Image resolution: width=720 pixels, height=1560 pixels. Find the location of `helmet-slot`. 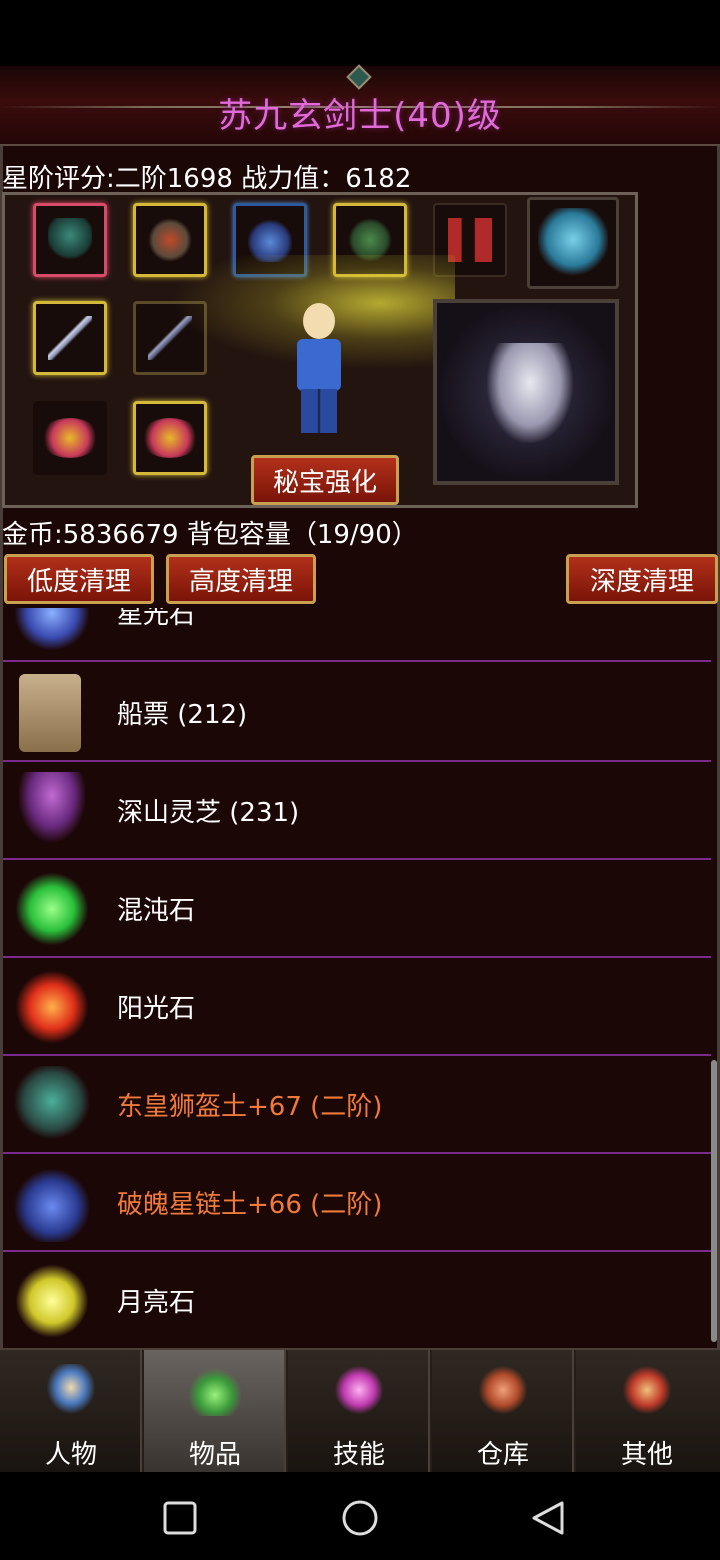

helmet-slot is located at coordinates (70, 240).